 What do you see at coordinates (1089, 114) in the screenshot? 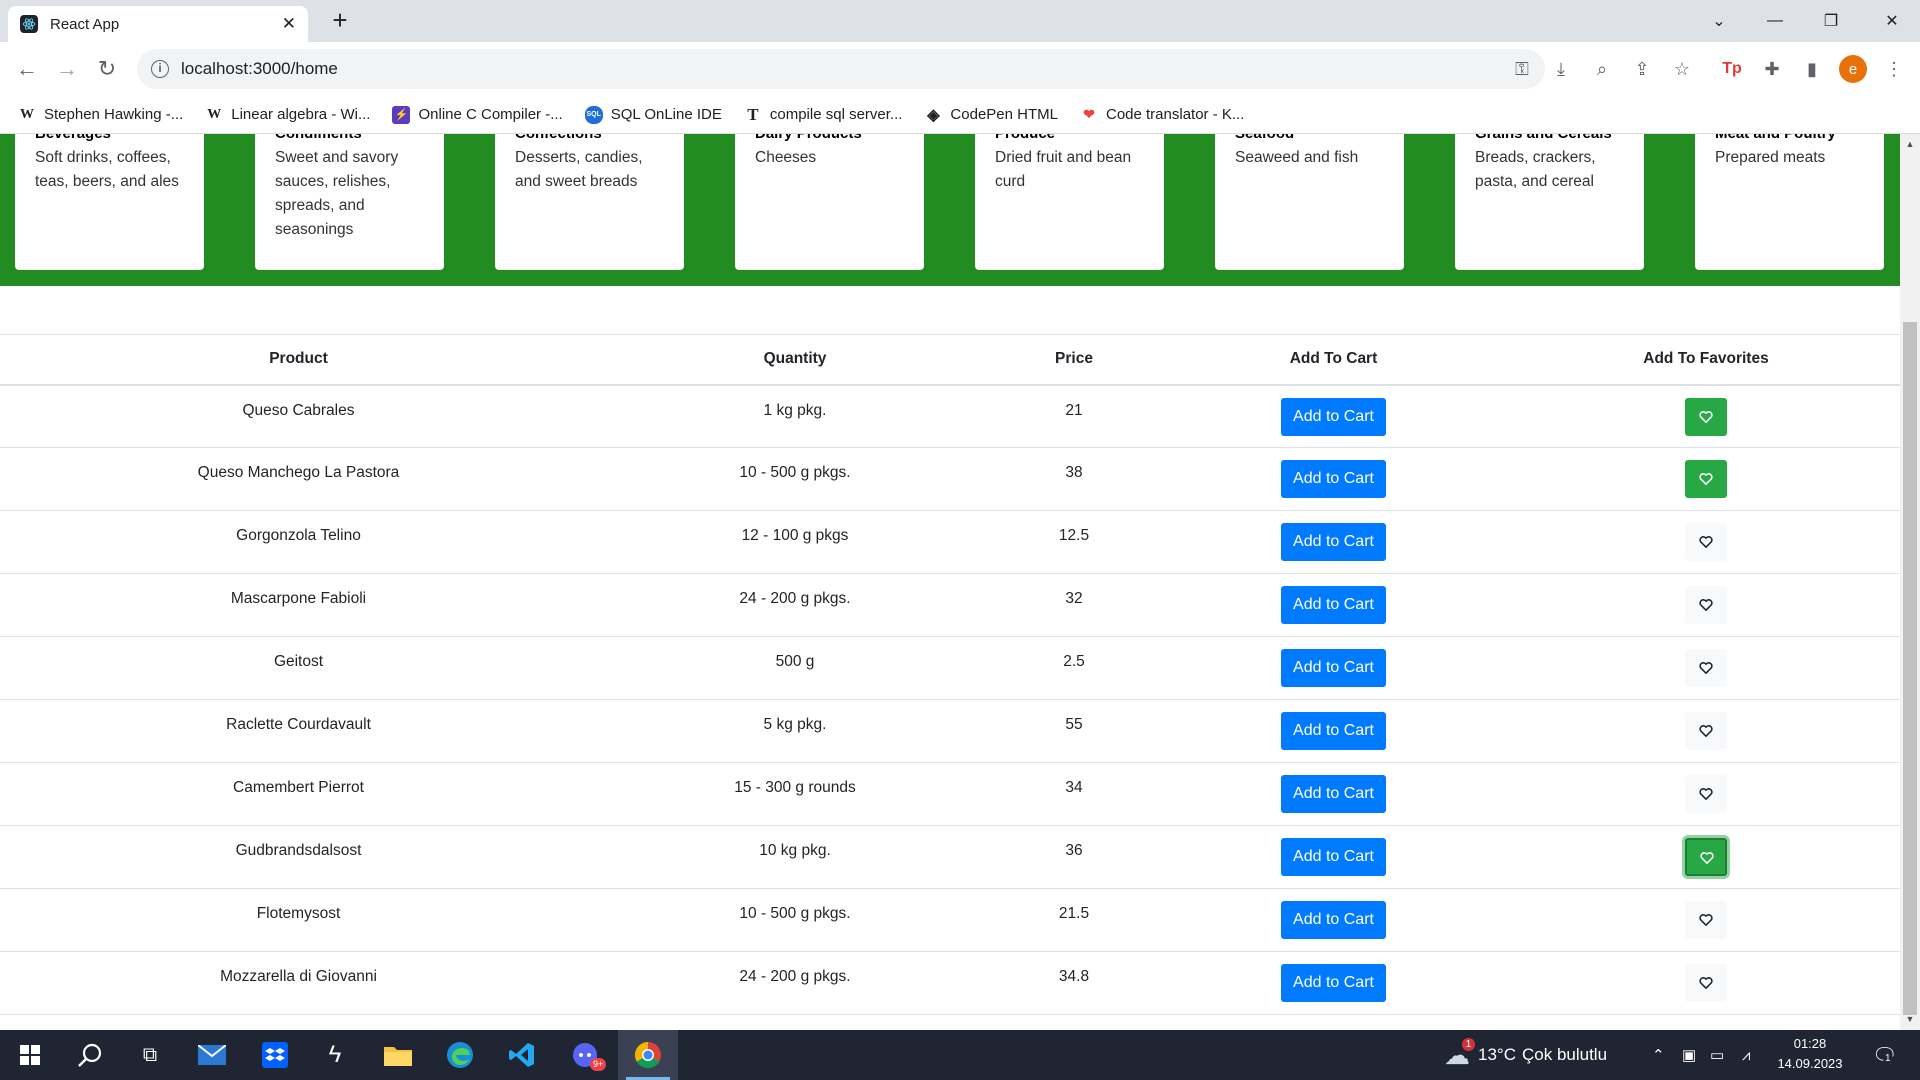
I see `code-translator-icon: ❤` at bounding box center [1089, 114].